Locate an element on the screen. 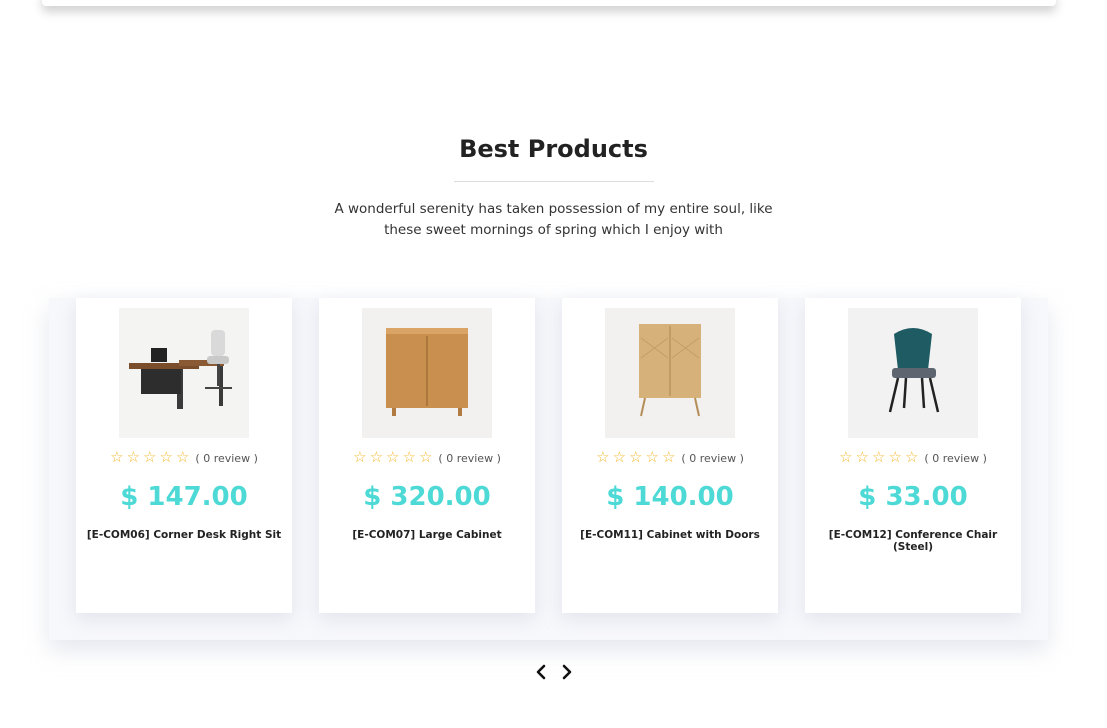 This screenshot has height=728, width=1107. product-price: $ 320.00 is located at coordinates (427, 497).